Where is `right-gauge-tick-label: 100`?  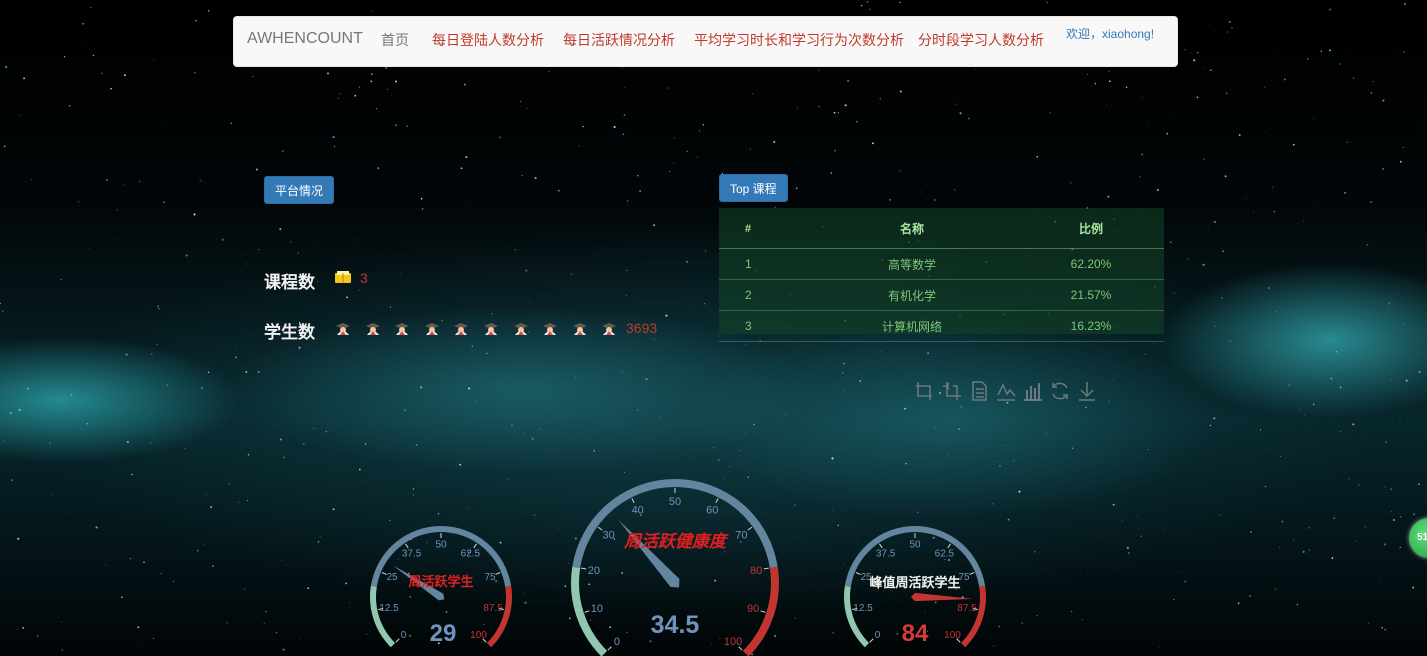
right-gauge-tick-label: 100 is located at coordinates (952, 635).